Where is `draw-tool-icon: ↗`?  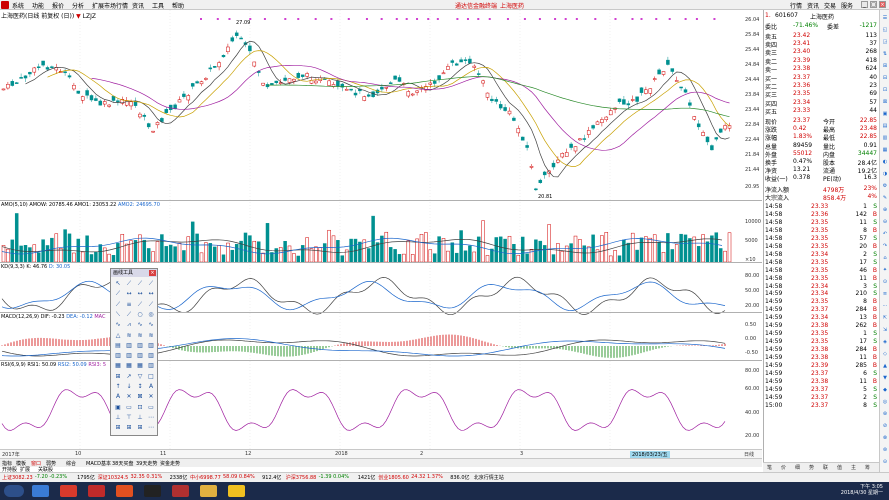
draw-tool-icon: ↗ is located at coordinates (129, 377).